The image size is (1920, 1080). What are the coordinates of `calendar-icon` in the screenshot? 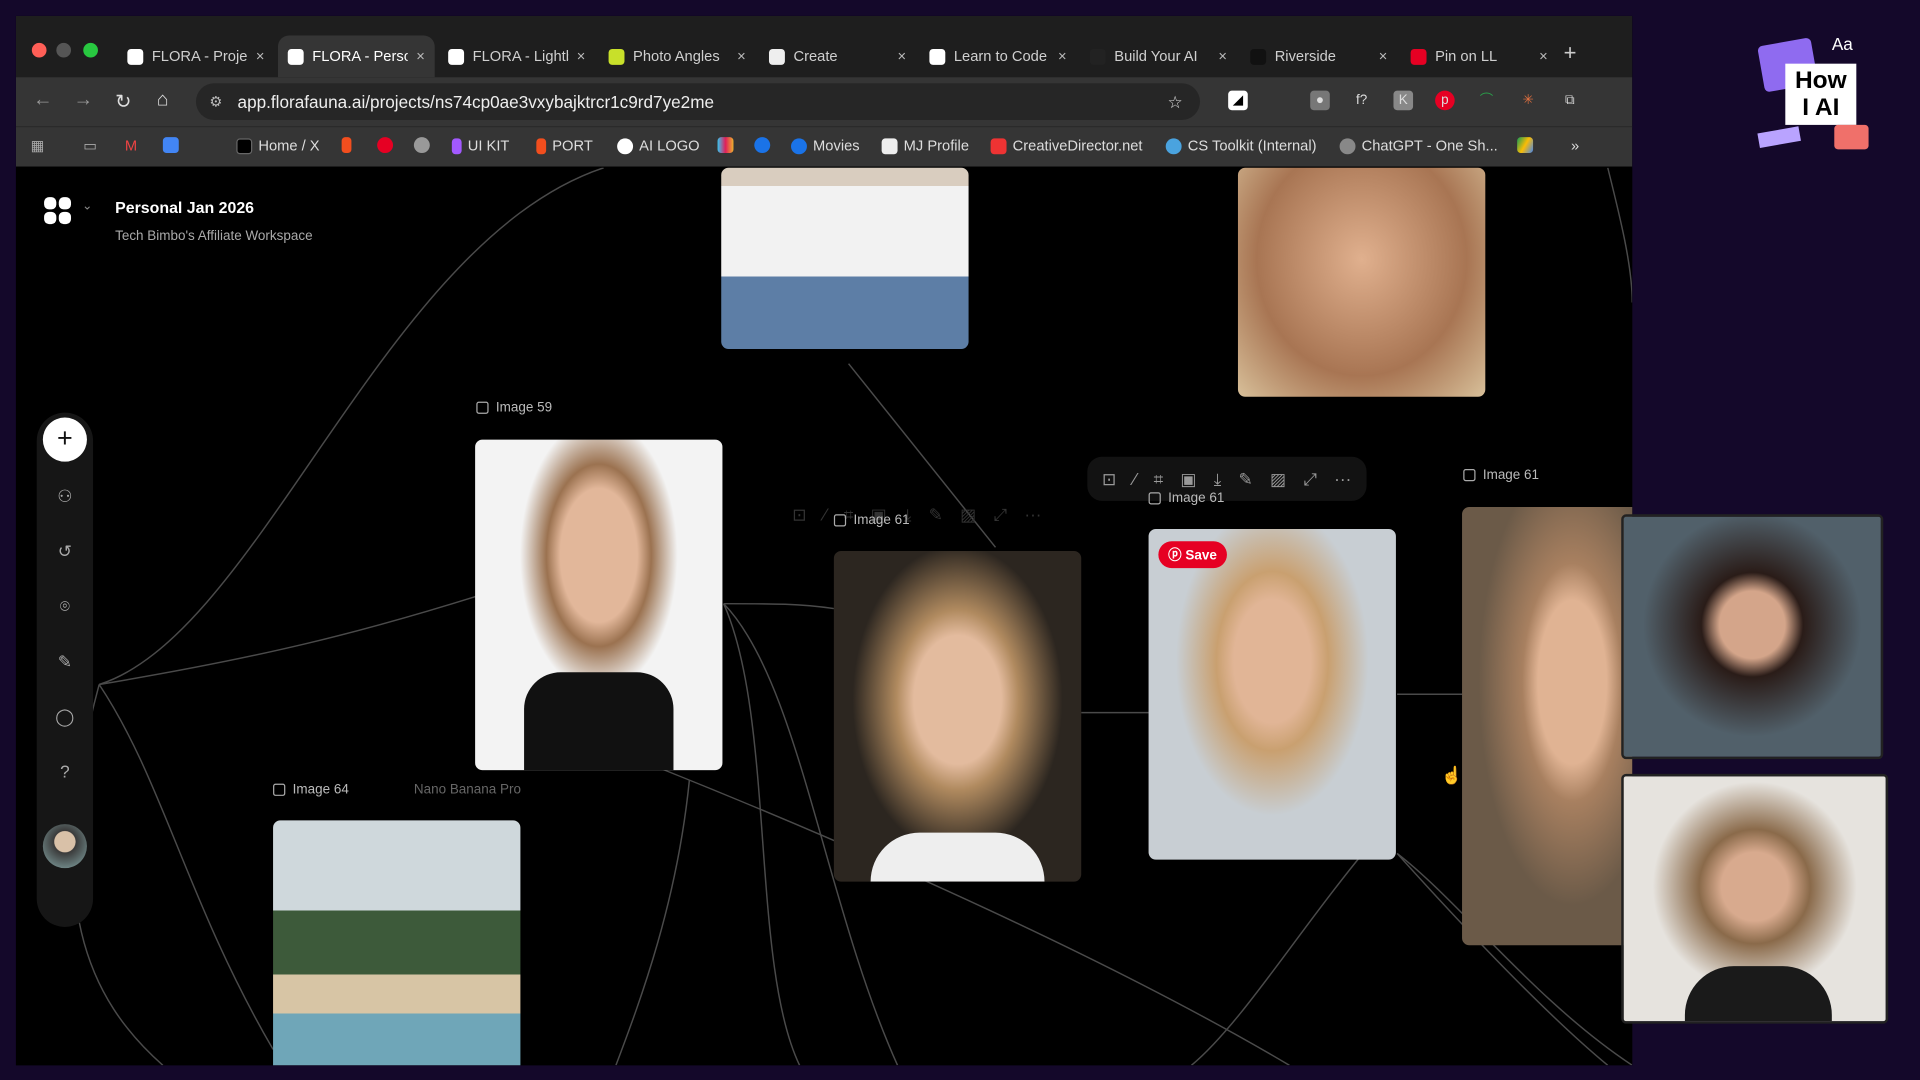 It's located at (170, 145).